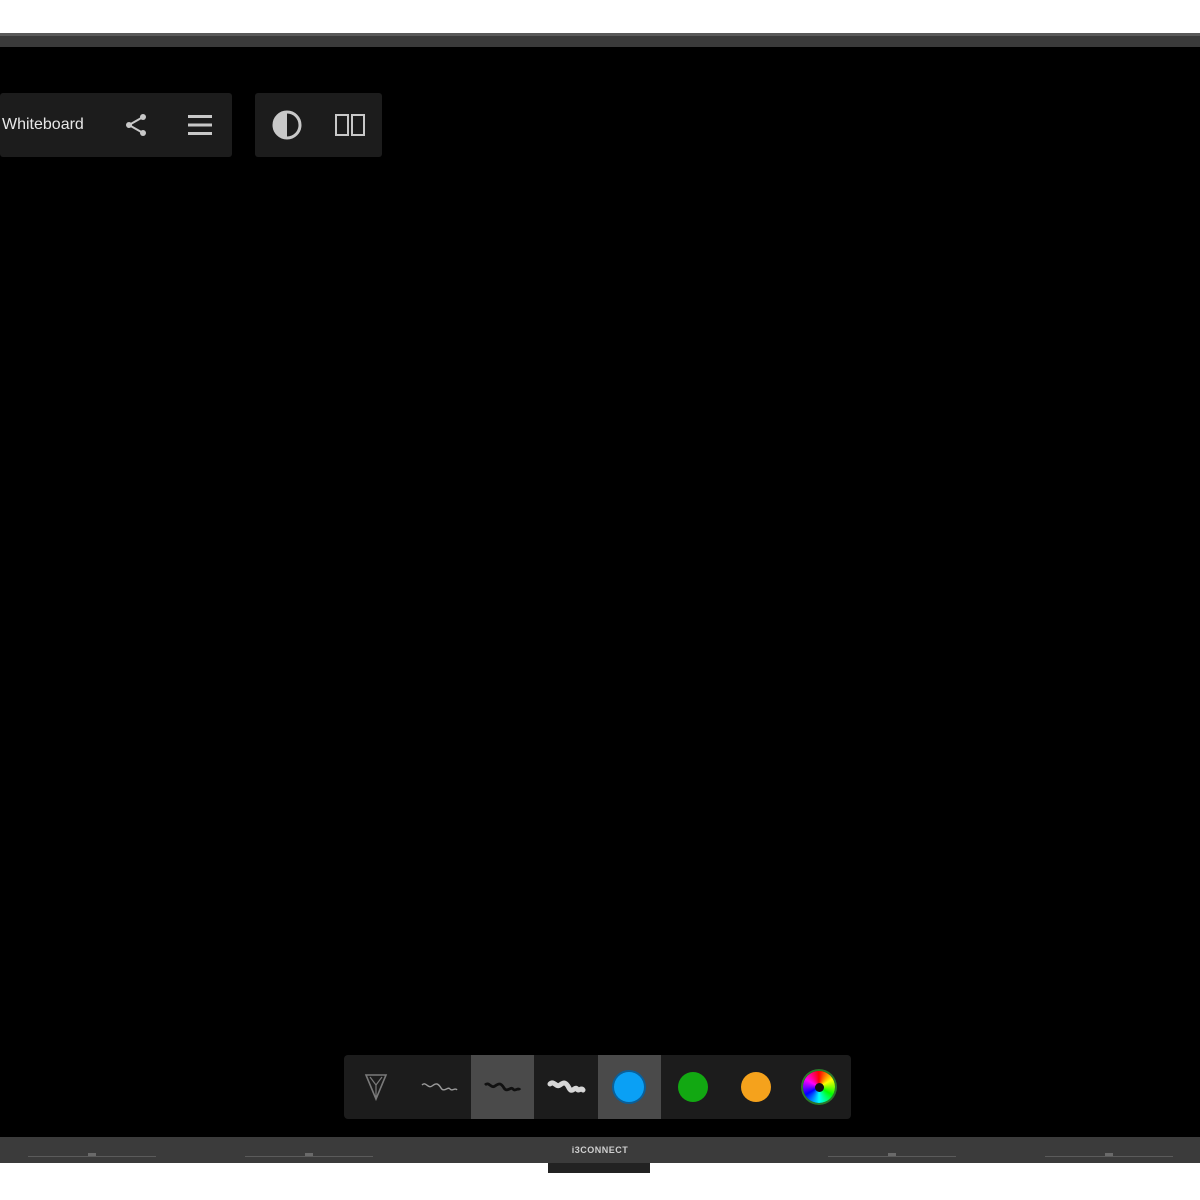 The image size is (1200, 1200). I want to click on drawing-toolbar, so click(597, 1087).